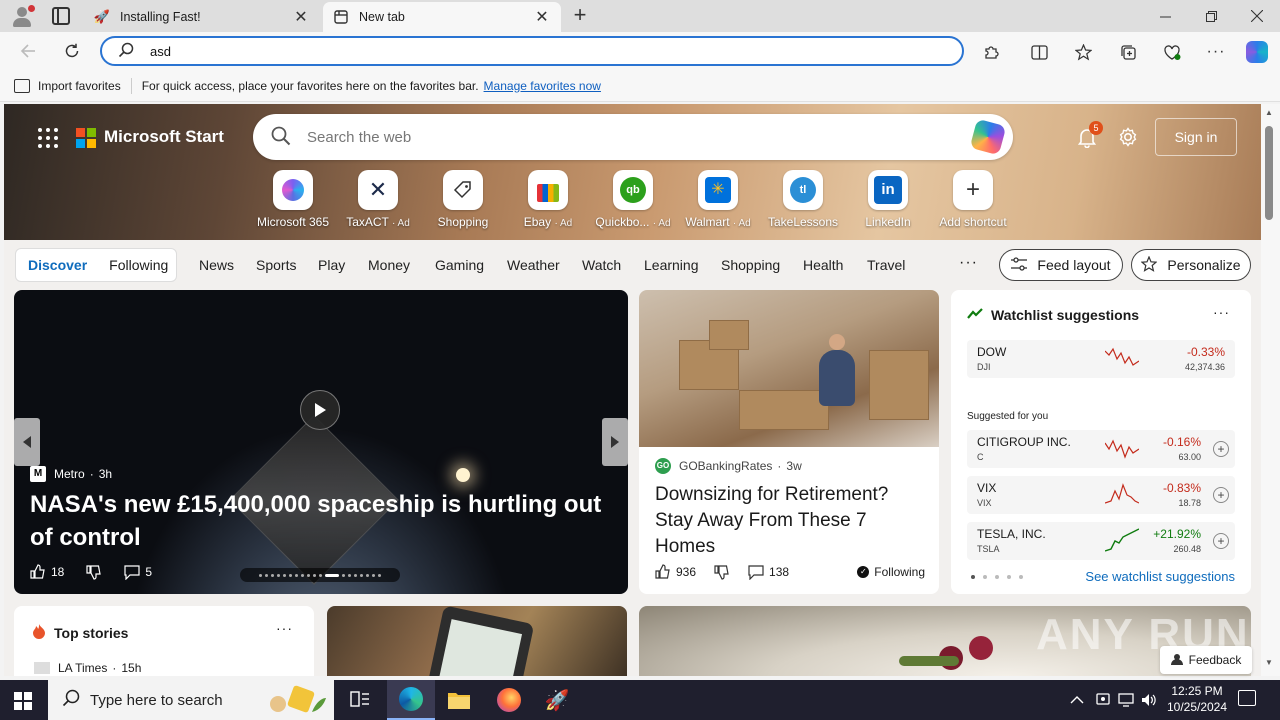 The height and width of the screenshot is (720, 1280). I want to click on shortcut-takelessons: tl TakeLessons, so click(803, 199).